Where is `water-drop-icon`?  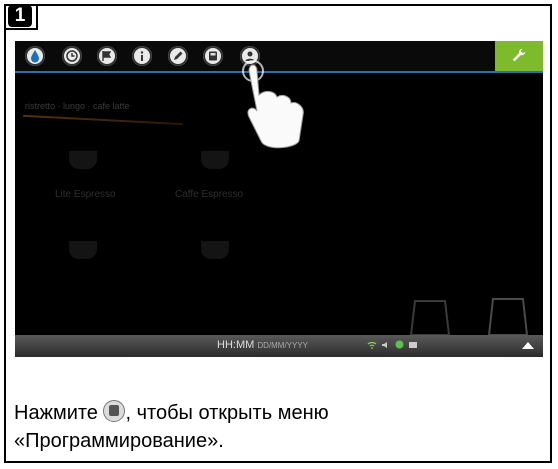
water-drop-icon is located at coordinates (35, 56).